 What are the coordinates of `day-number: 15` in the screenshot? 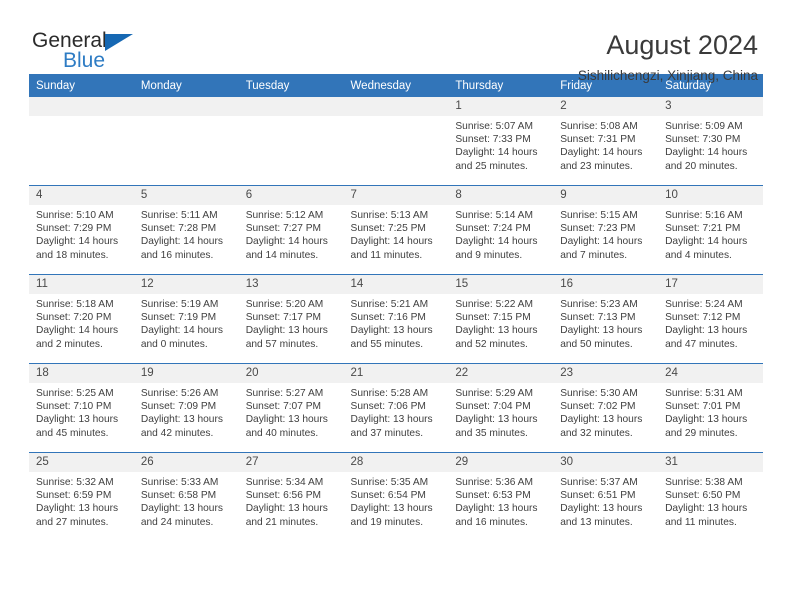 It's located at (501, 284).